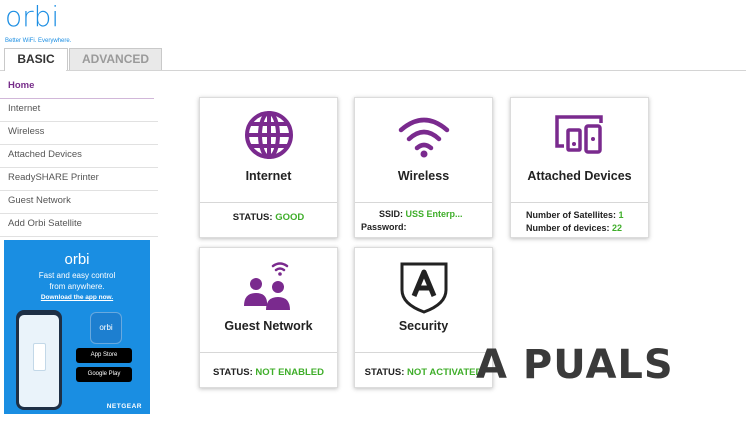  I want to click on internet-status-value: GOOD, so click(290, 217).